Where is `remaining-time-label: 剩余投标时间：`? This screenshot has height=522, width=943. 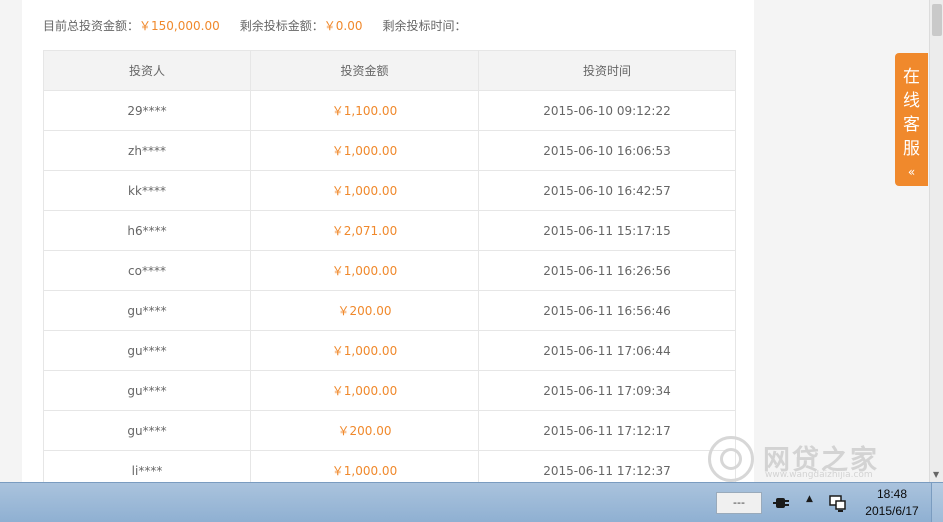
remaining-time-label: 剩余投标时间： is located at coordinates (424, 26).